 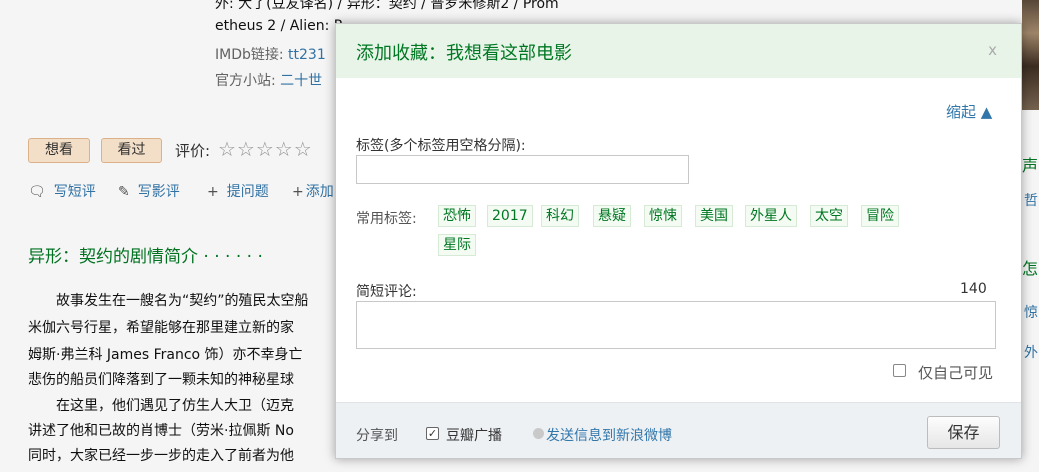 I want to click on tag-chip: 美国, so click(x=714, y=216).